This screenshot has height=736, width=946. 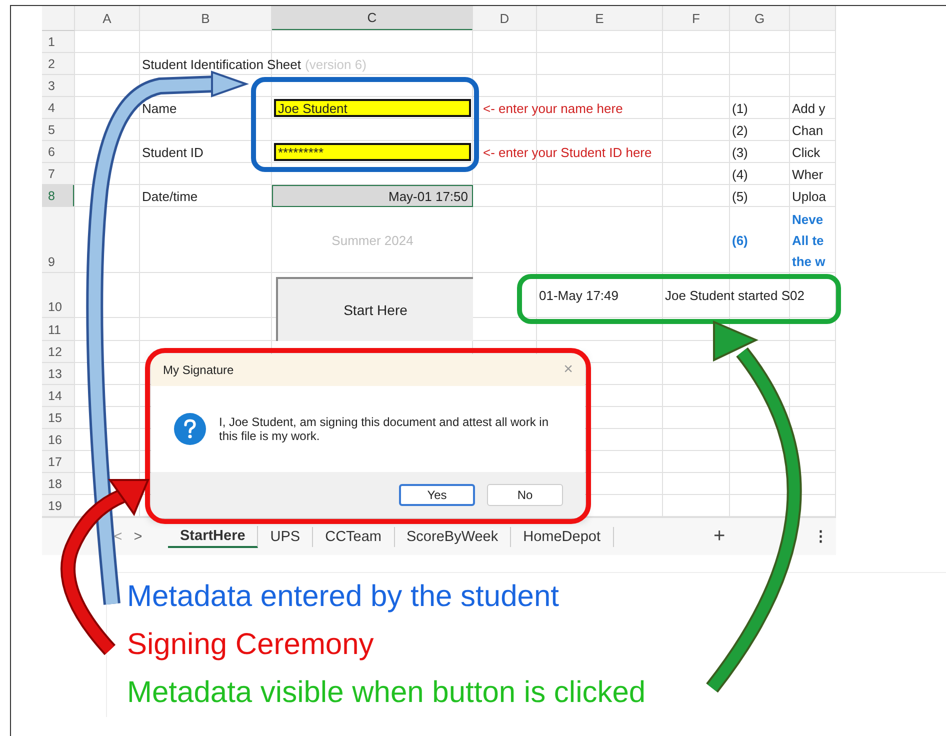 What do you see at coordinates (809, 261) in the screenshot?
I see `warning-text: the w` at bounding box center [809, 261].